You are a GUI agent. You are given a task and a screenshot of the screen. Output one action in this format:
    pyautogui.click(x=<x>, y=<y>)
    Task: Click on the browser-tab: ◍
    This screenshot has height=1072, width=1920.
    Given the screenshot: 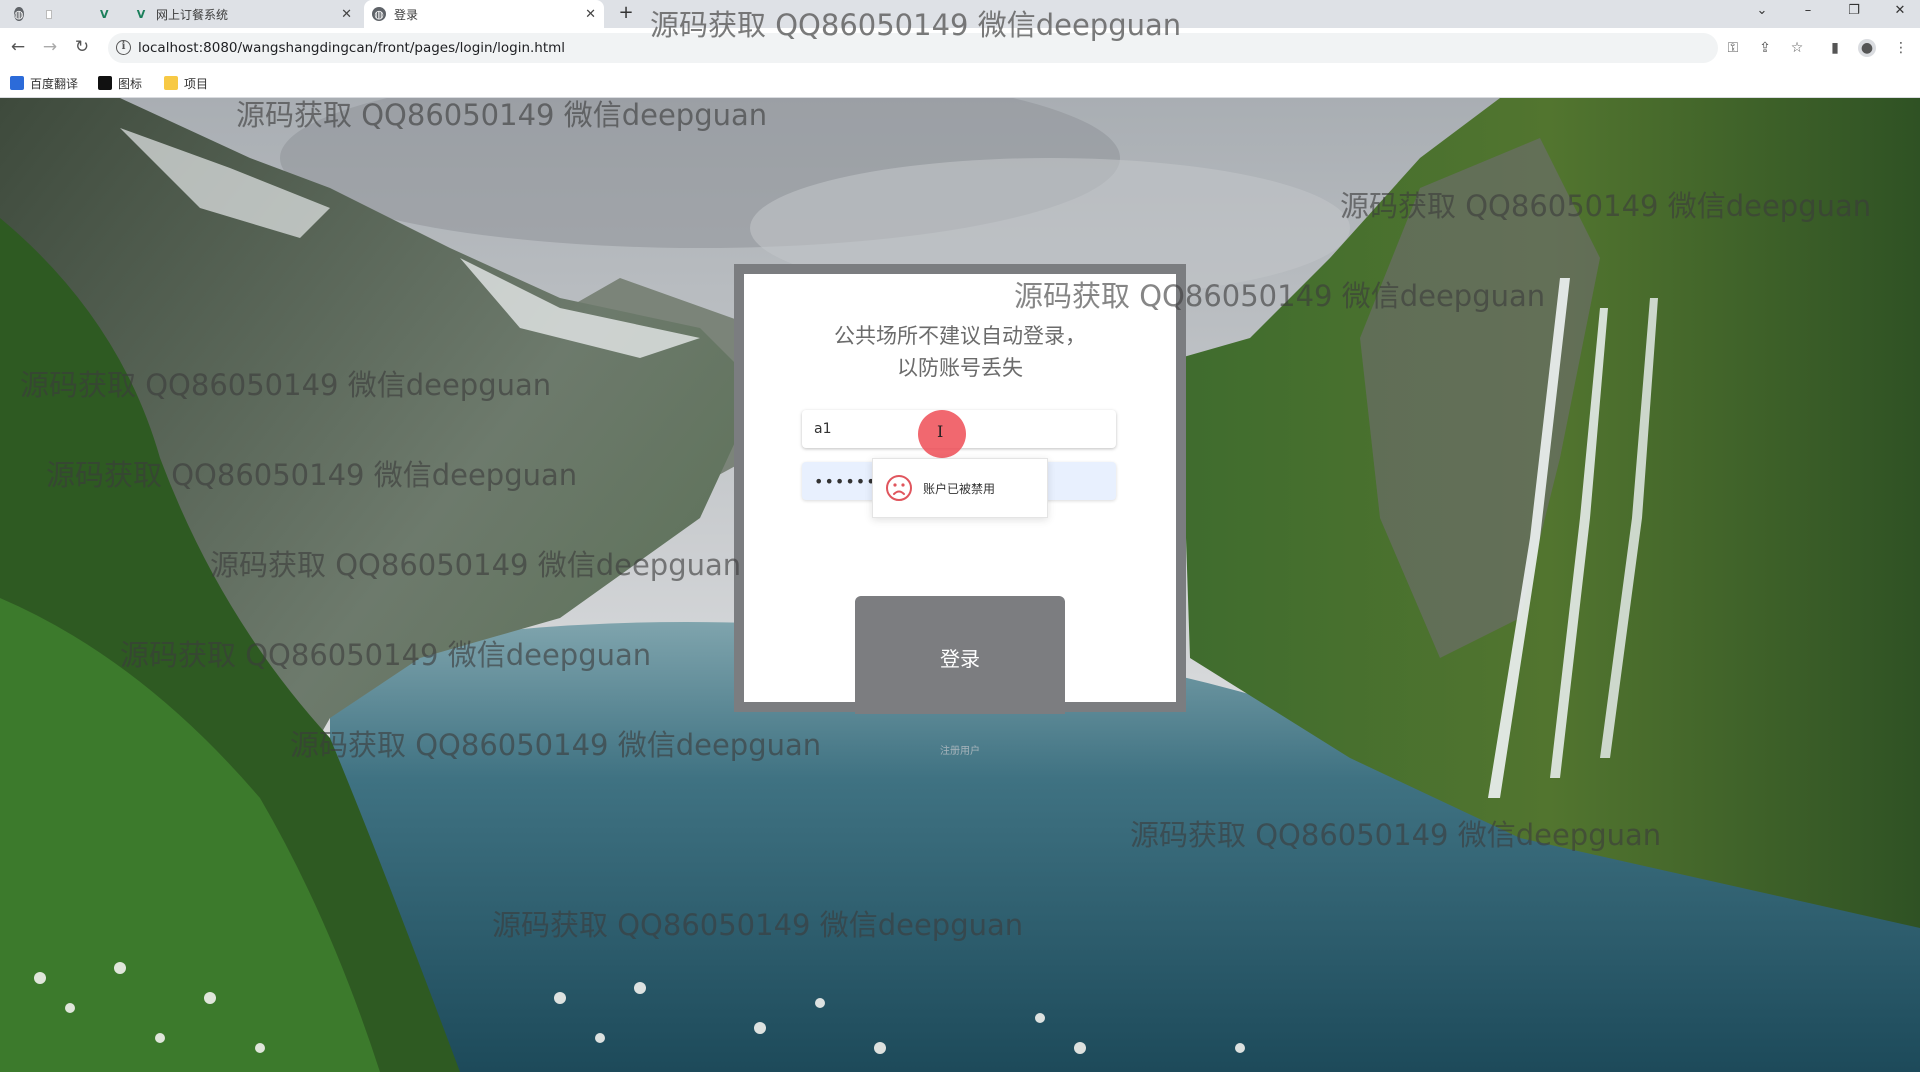 What is the action you would take?
    pyautogui.click(x=21, y=14)
    